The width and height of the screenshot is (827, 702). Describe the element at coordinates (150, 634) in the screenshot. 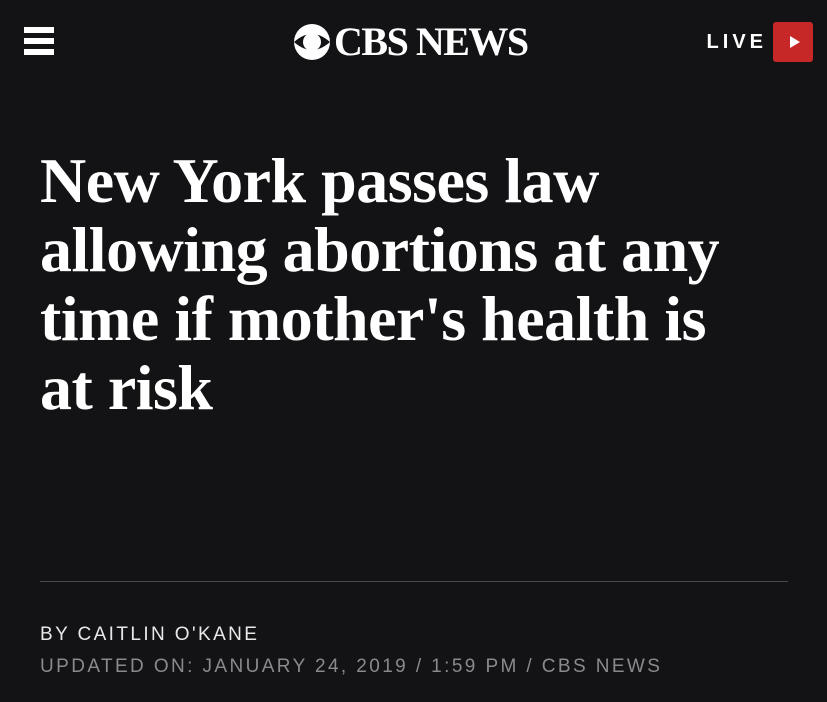

I see `article-byline: BY CAITLIN O'KANE` at that location.